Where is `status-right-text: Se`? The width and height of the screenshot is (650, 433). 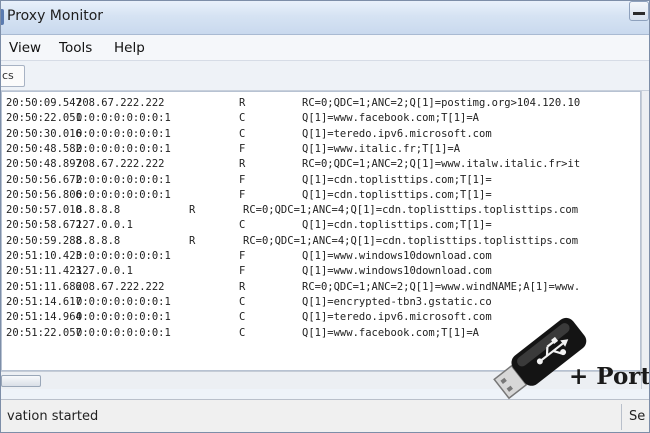
status-right-text: Se is located at coordinates (637, 416).